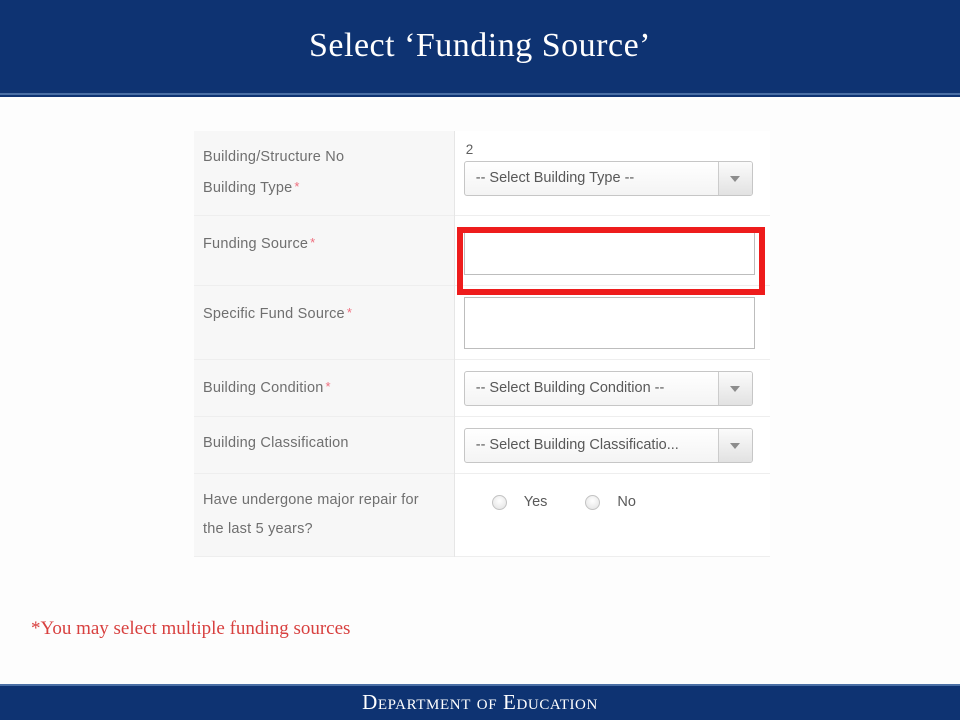 The width and height of the screenshot is (960, 720). What do you see at coordinates (626, 502) in the screenshot?
I see `radio-no-label: No` at bounding box center [626, 502].